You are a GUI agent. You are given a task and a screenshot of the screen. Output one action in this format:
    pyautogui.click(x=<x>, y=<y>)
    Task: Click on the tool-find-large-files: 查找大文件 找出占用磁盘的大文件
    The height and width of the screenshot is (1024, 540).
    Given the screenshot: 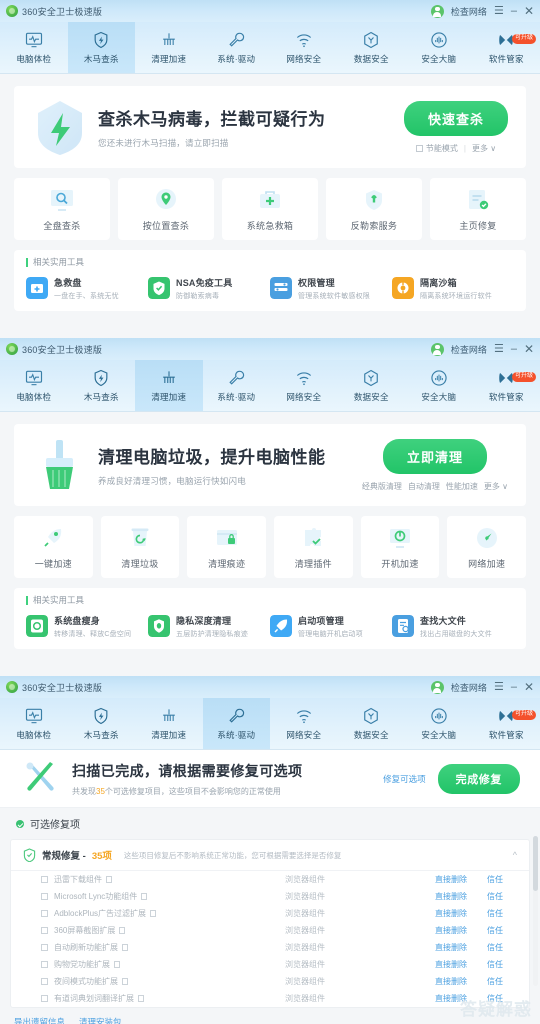 What is the action you would take?
    pyautogui.click(x=453, y=626)
    